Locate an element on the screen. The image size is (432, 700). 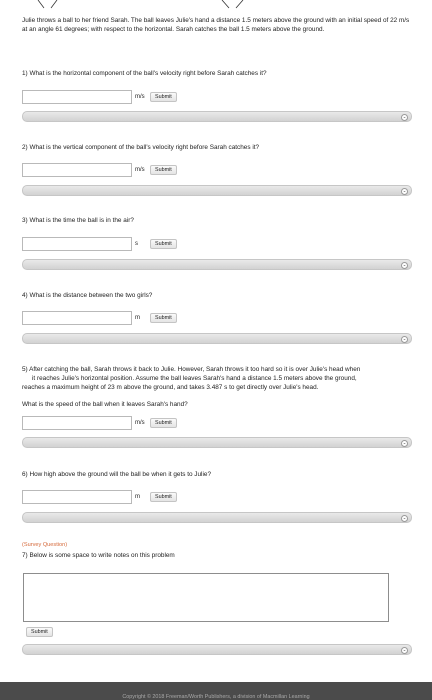
question-5-answer-row: m/s Submit is located at coordinates (99, 423).